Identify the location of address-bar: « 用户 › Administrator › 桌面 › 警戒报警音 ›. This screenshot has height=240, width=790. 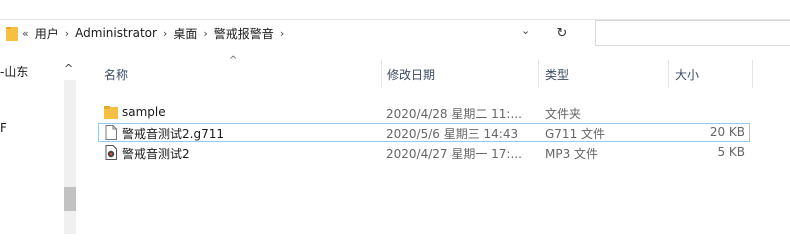
(270, 33).